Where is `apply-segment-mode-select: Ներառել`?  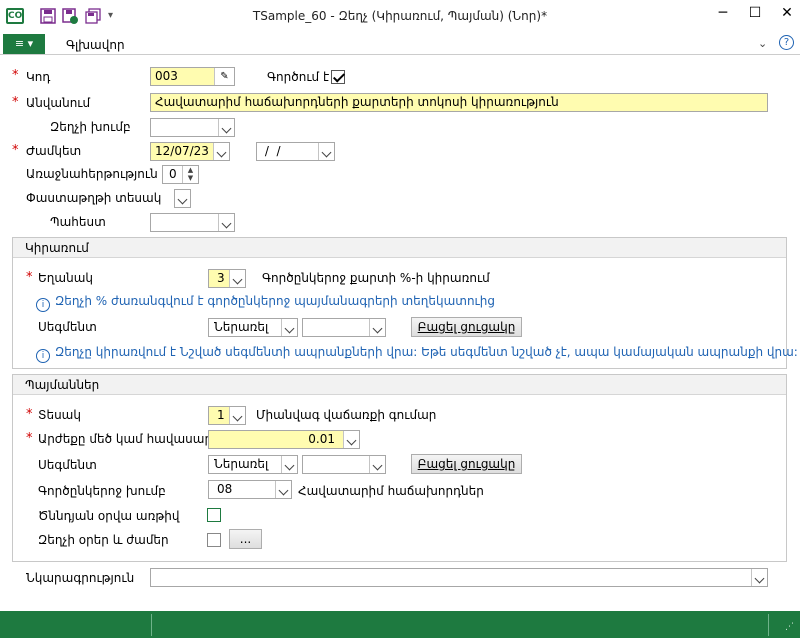 apply-segment-mode-select: Ներառել is located at coordinates (253, 327).